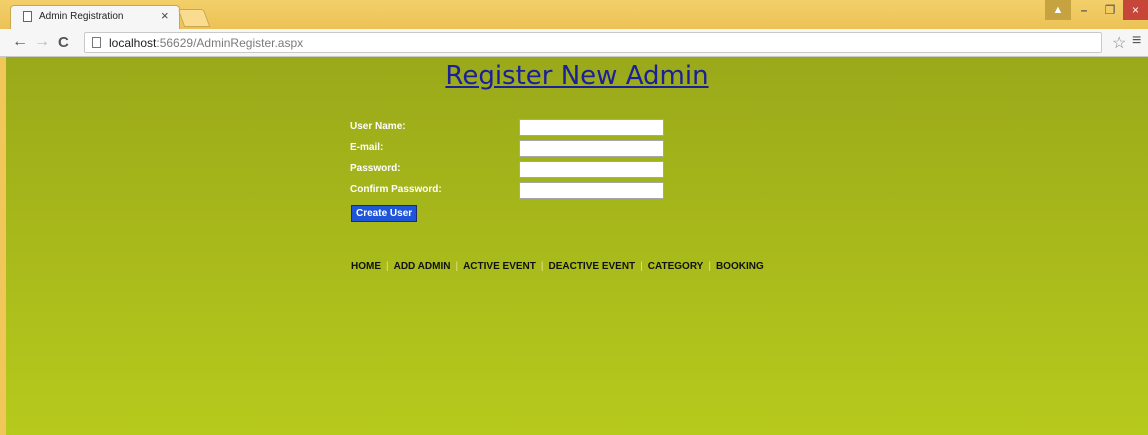  What do you see at coordinates (591, 148) in the screenshot?
I see `email-input` at bounding box center [591, 148].